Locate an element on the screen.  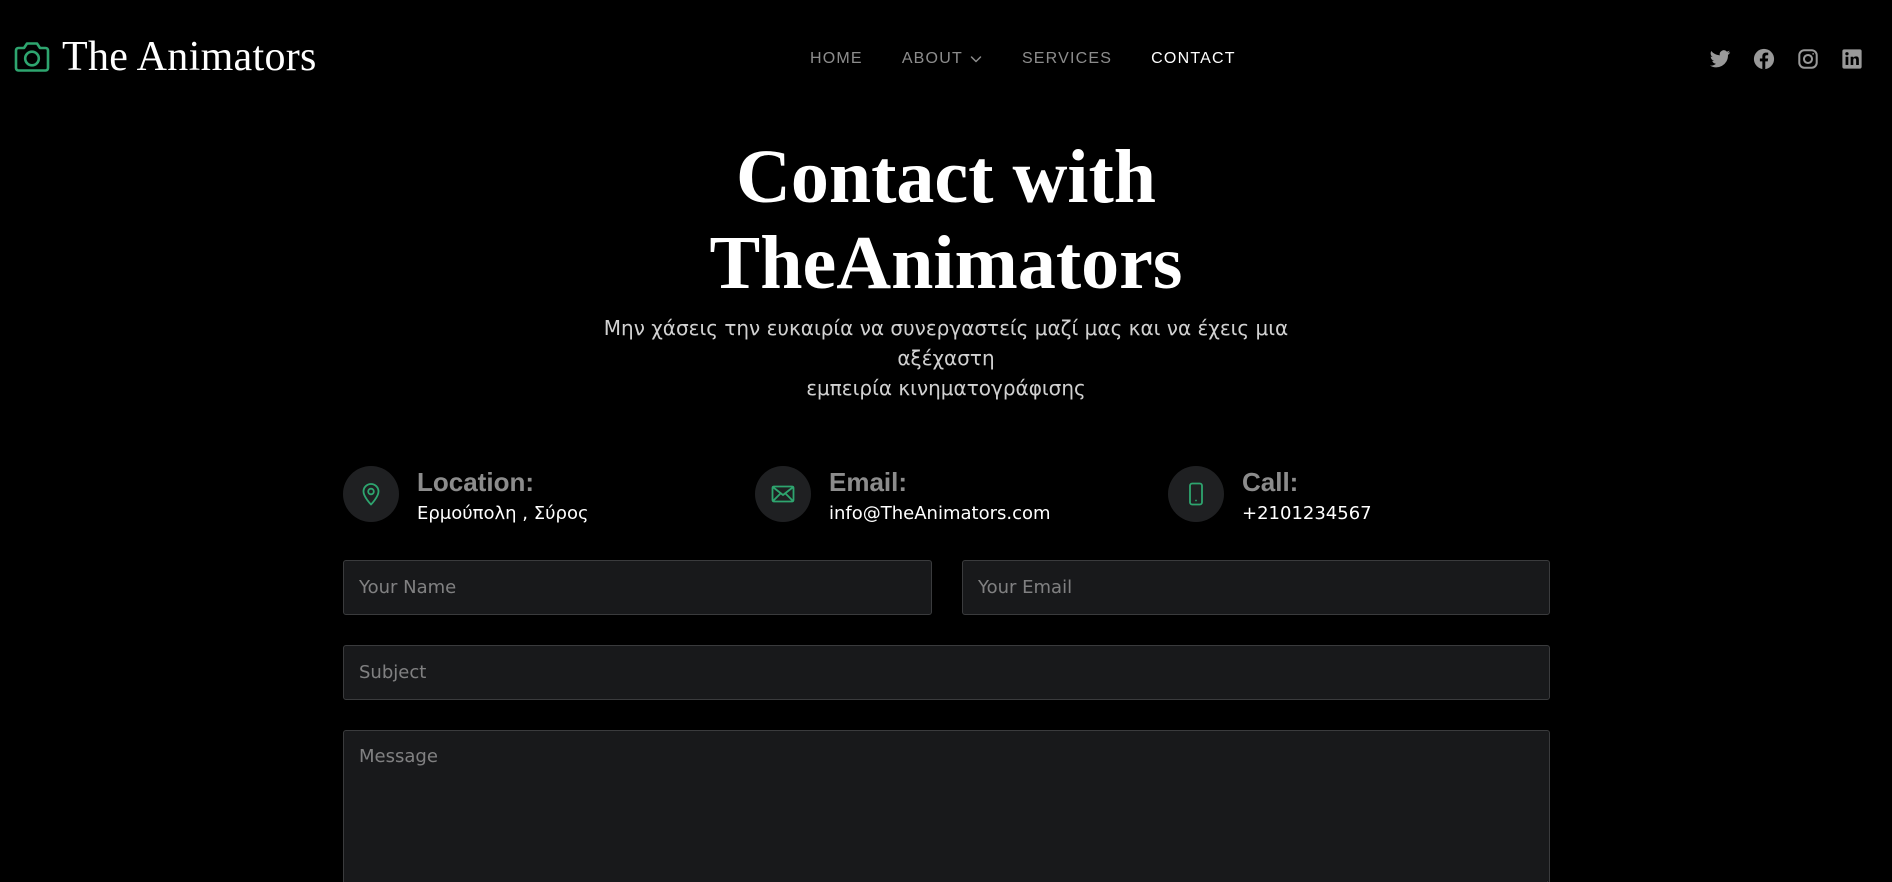
instagram-icon is located at coordinates (1808, 59).